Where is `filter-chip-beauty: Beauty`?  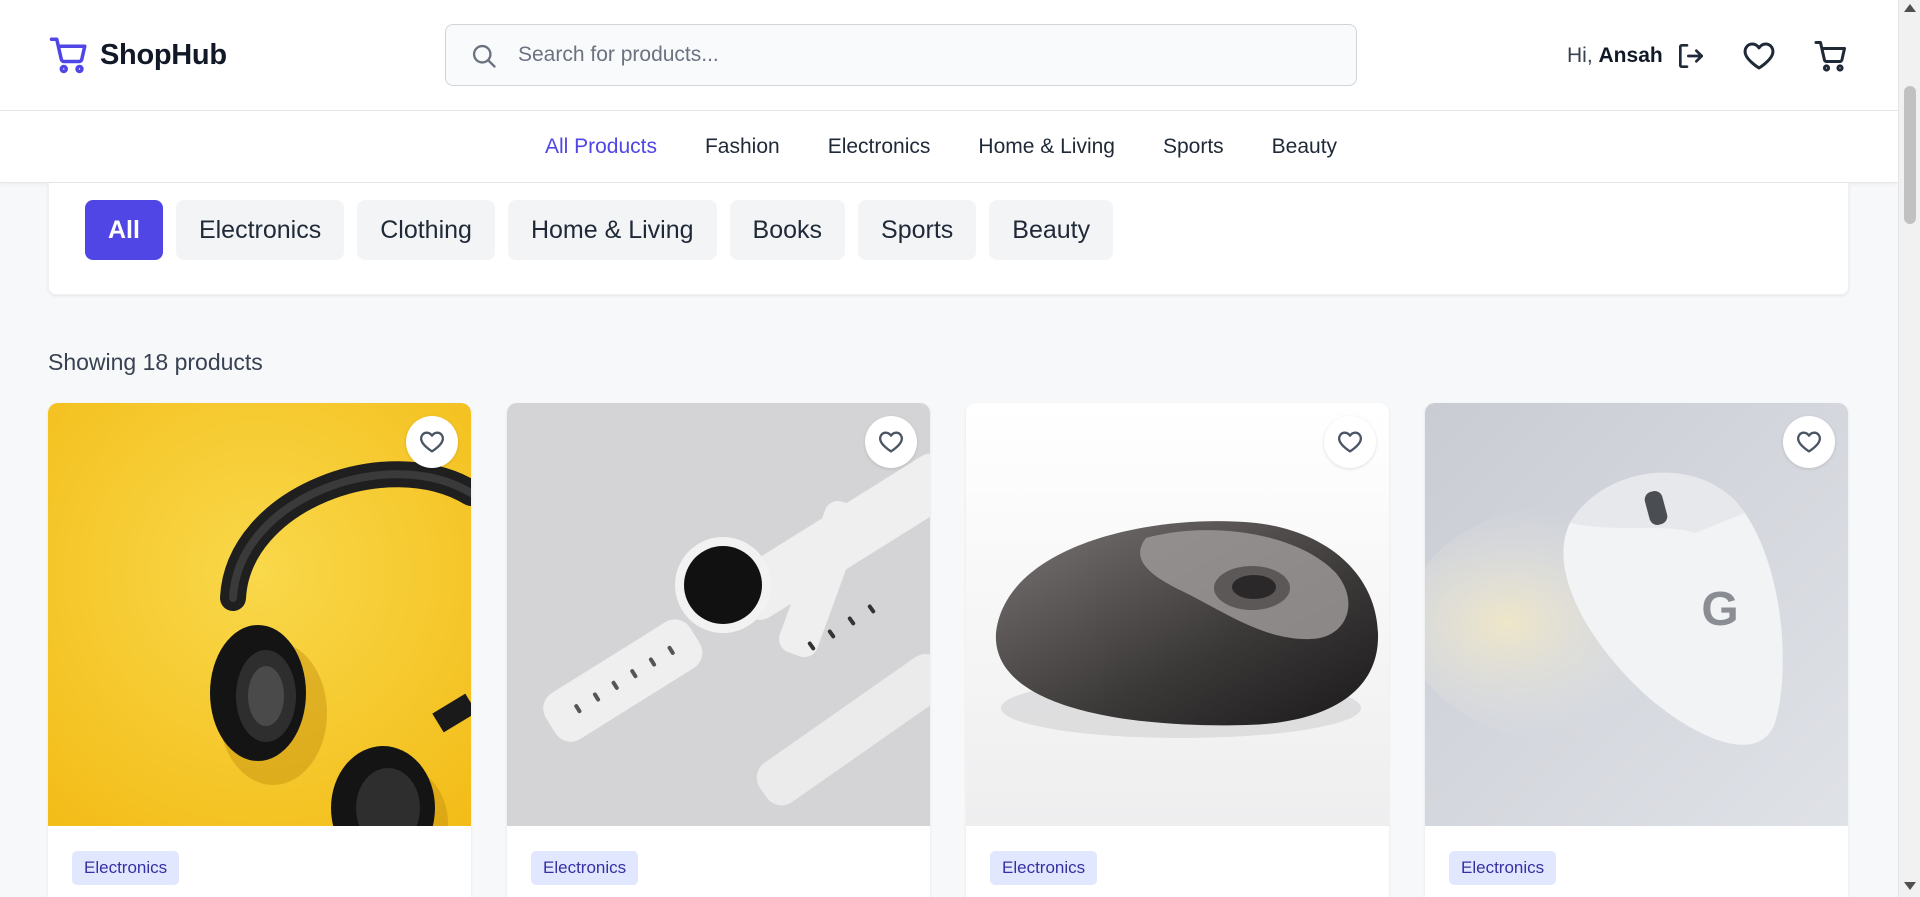 filter-chip-beauty: Beauty is located at coordinates (1051, 230).